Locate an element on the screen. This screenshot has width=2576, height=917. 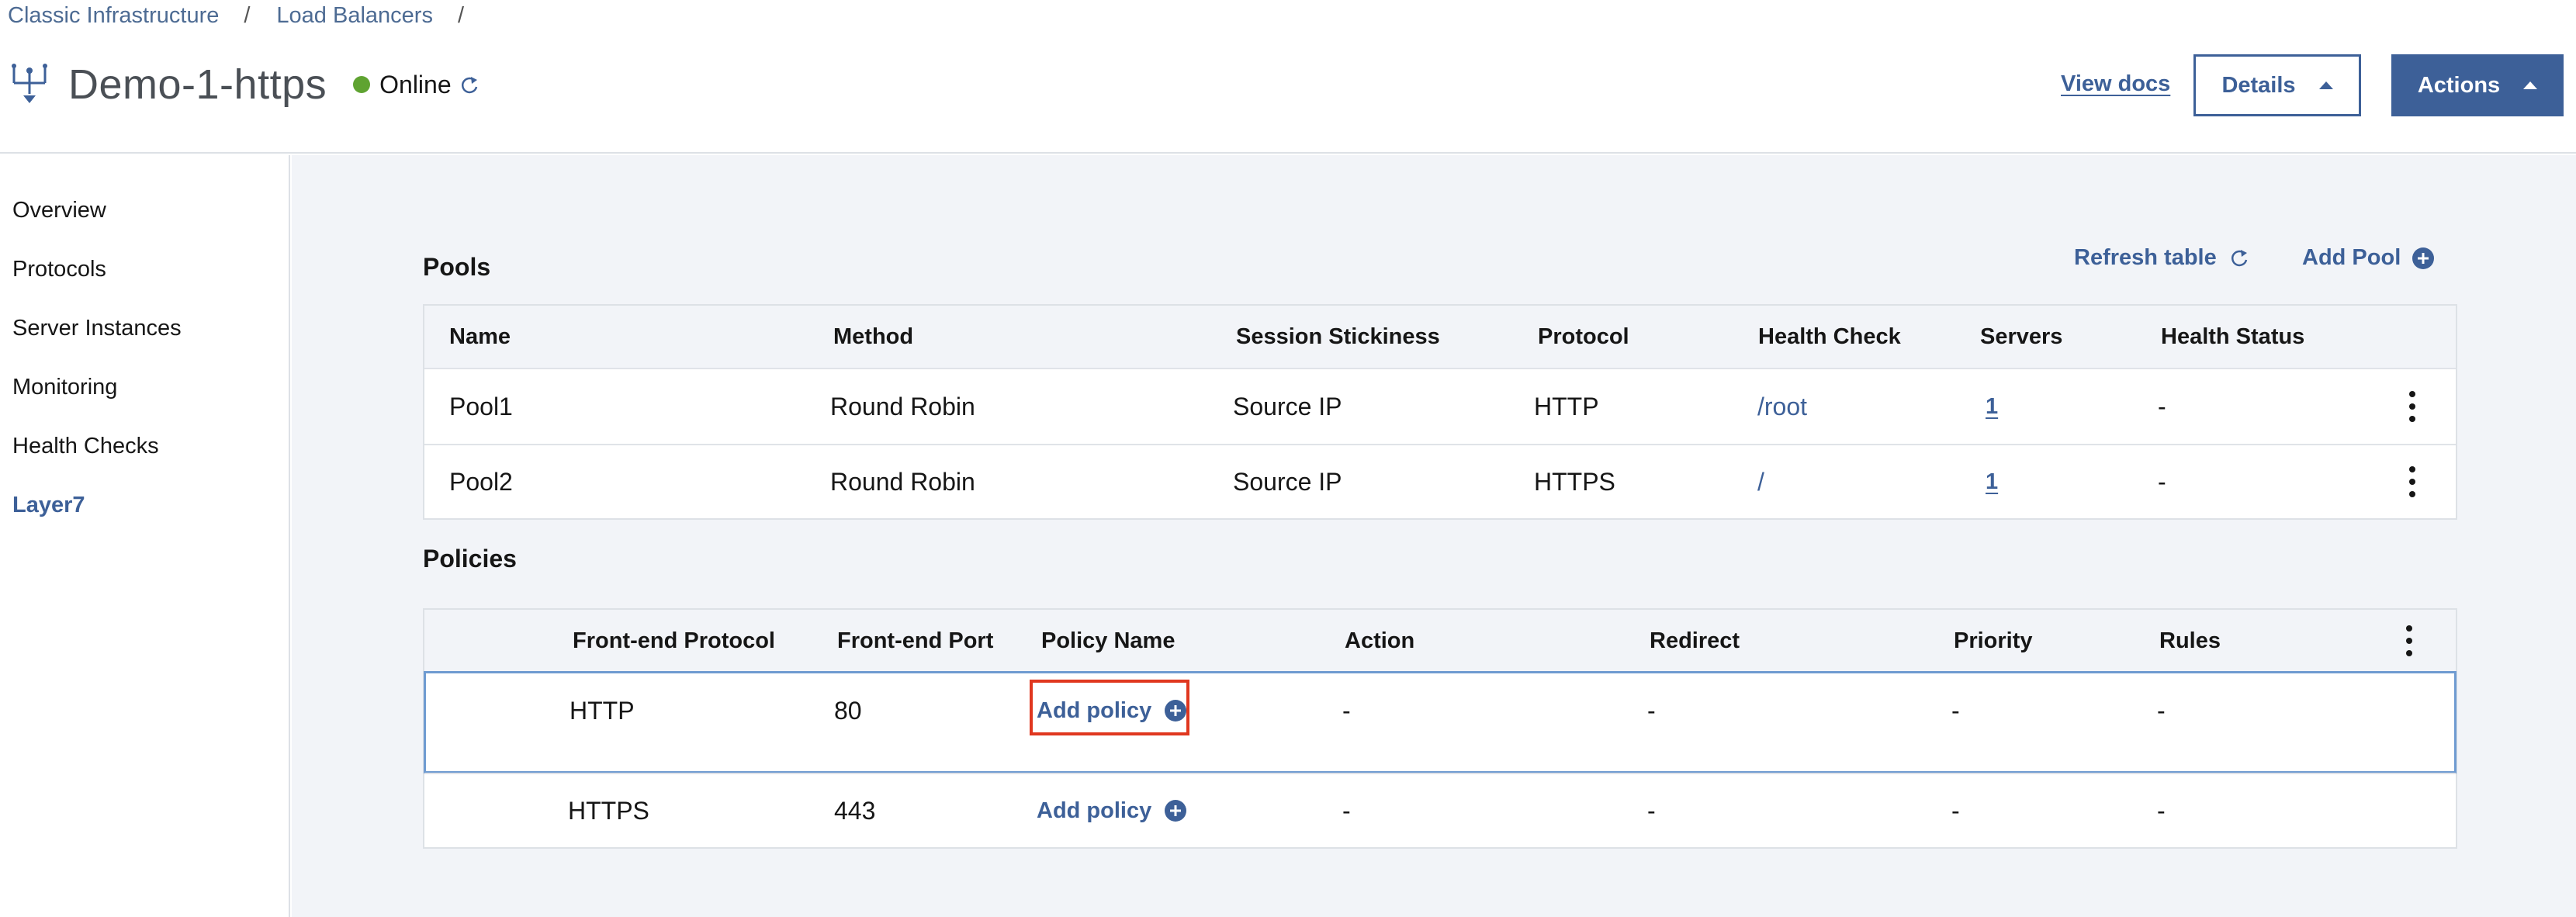
sidebar-item-overview: Overview is located at coordinates (59, 211).